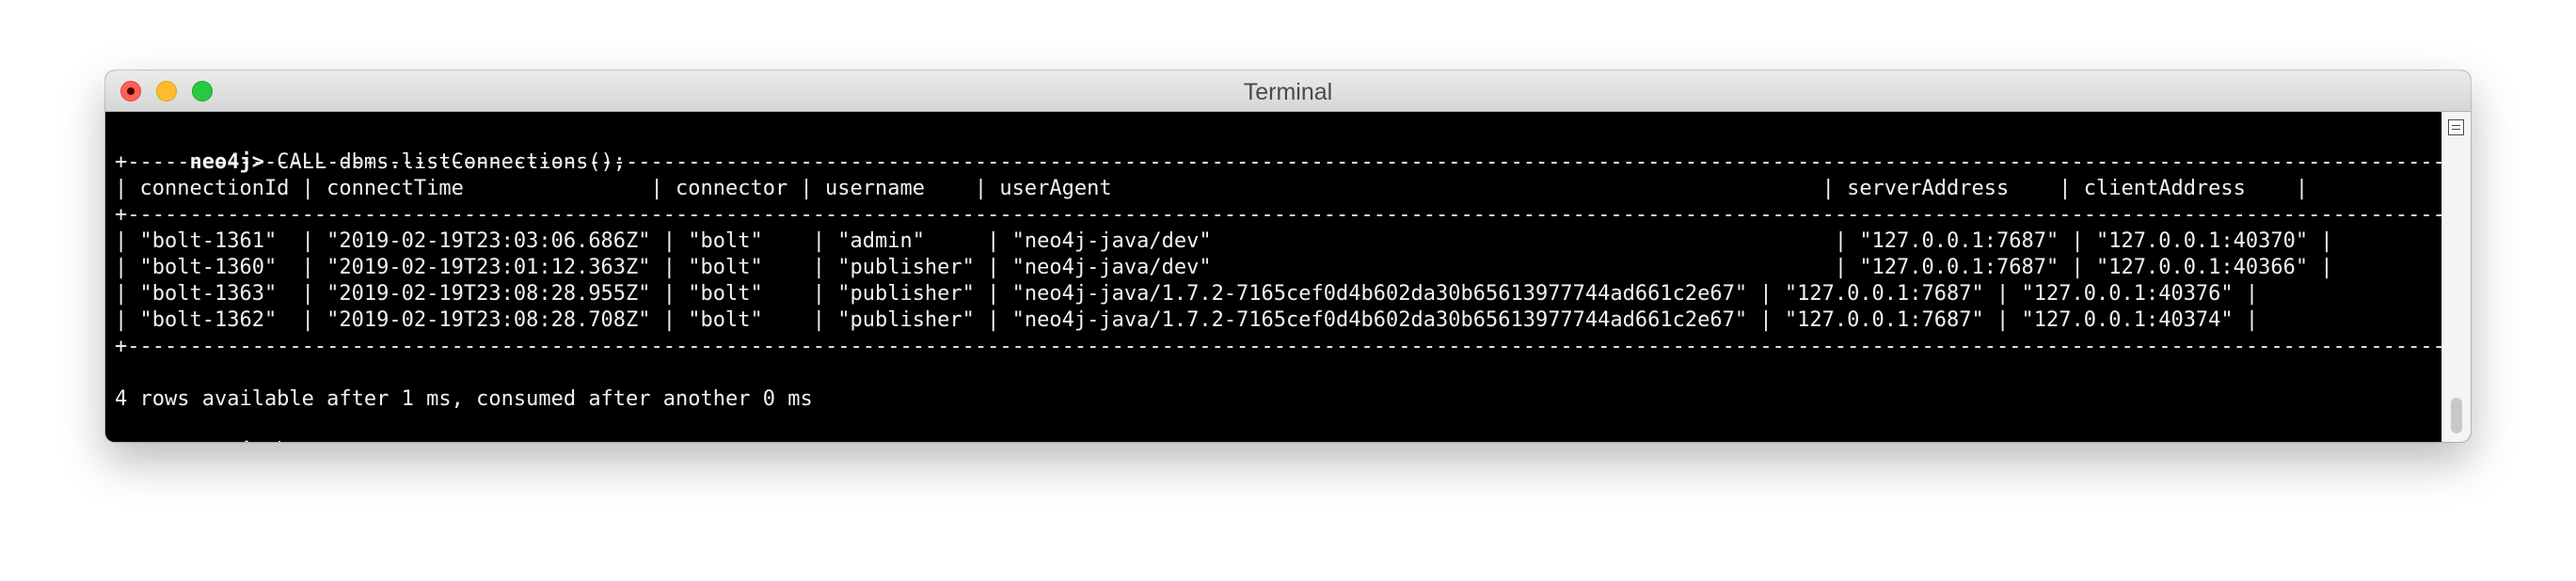 This screenshot has height=581, width=2576. I want to click on command-line: neo4j> CALL dbms.listConnections();, so click(370, 149).